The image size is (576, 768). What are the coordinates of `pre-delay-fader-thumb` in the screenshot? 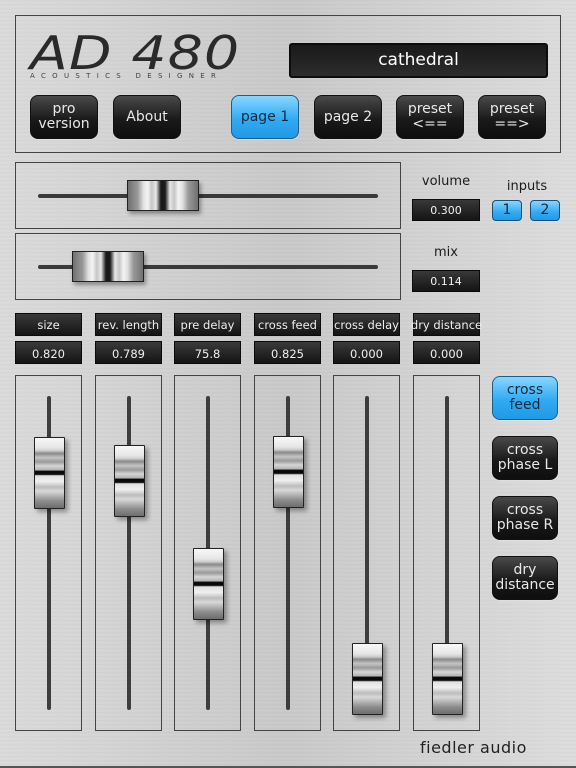 It's located at (208, 584).